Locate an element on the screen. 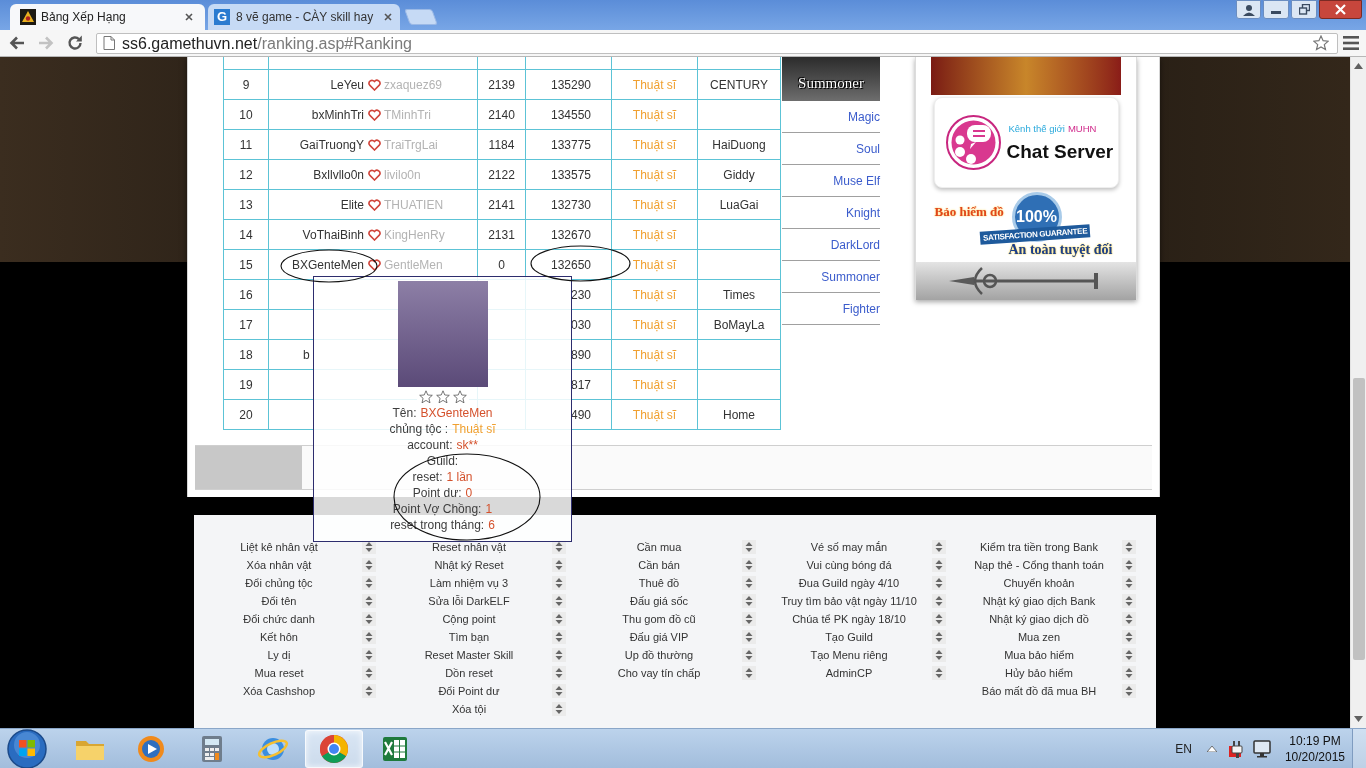  menu-link: Nhật ký Reset is located at coordinates (469, 565).